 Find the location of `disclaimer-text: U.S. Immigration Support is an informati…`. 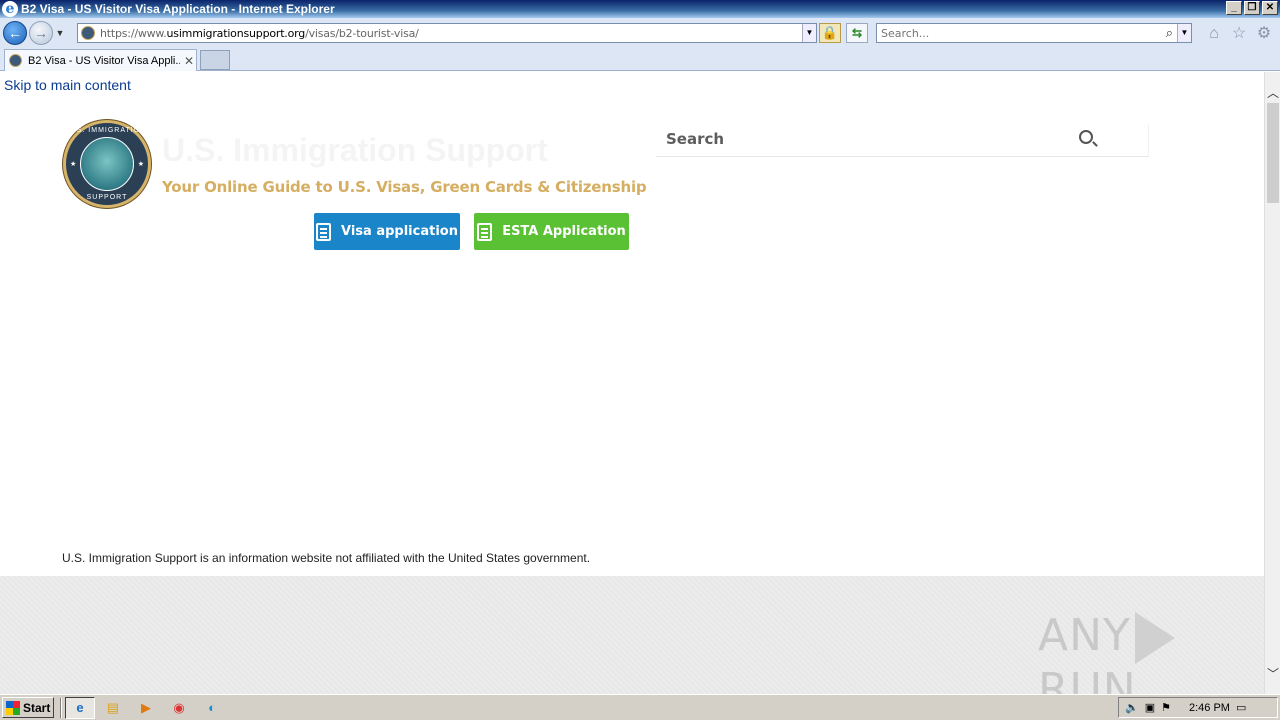

disclaimer-text: U.S. Immigration Support is an informati… is located at coordinates (326, 558).